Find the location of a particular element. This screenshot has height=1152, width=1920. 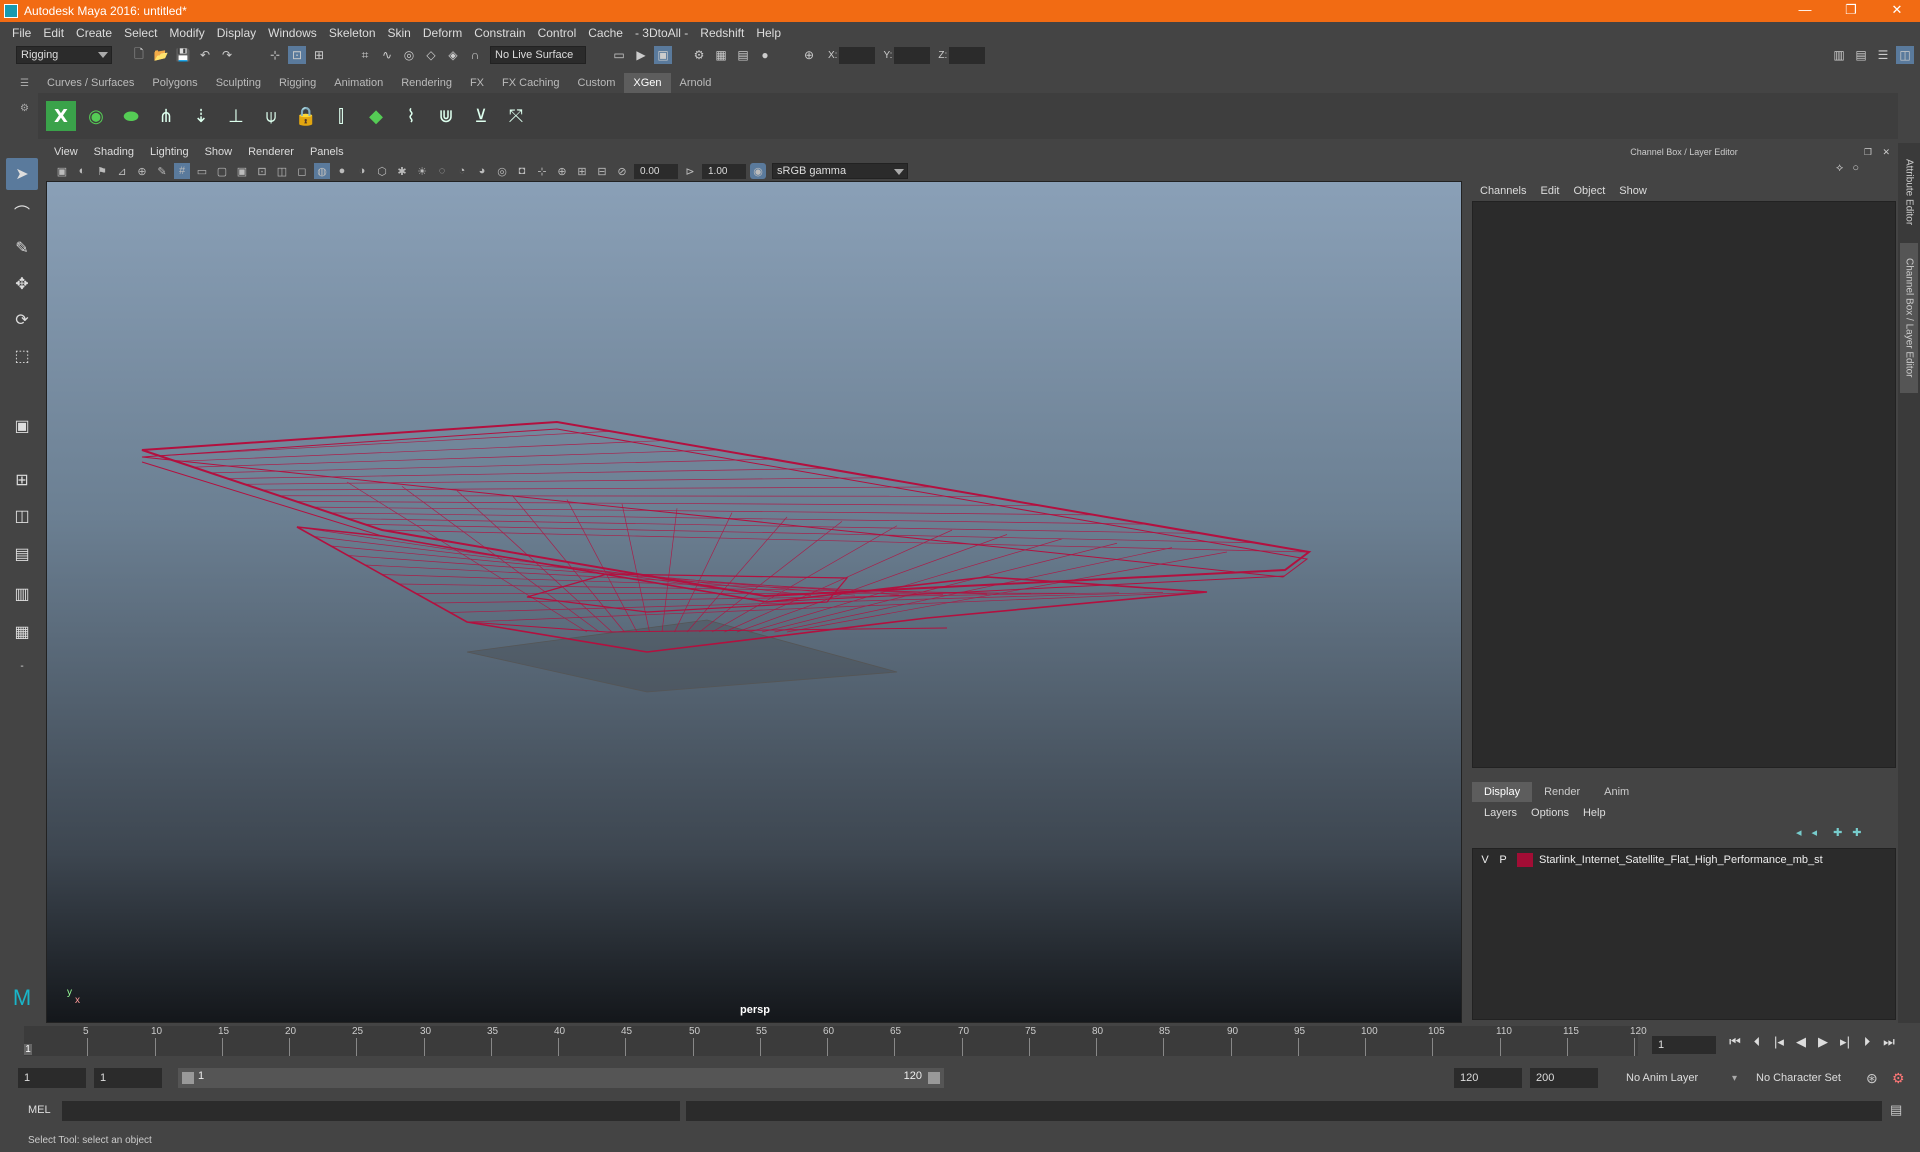

select-component-icon: ⊞ is located at coordinates (319, 55).